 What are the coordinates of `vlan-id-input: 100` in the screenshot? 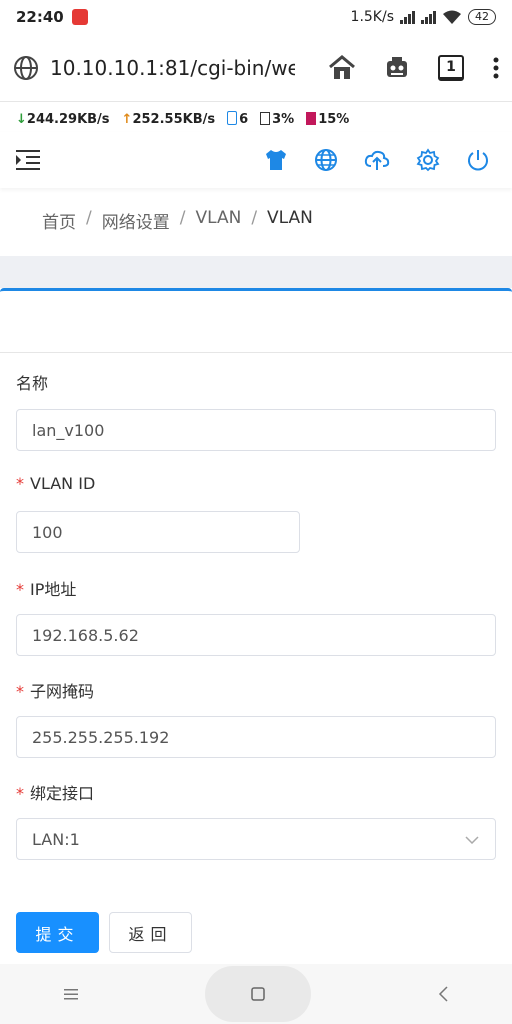 It's located at (158, 532).